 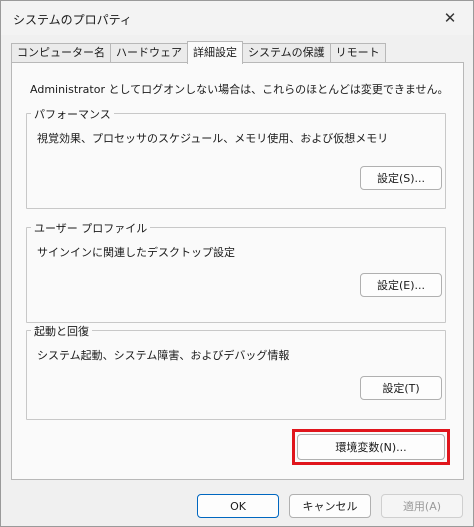 I want to click on apply-button: 適用(A), so click(x=422, y=506).